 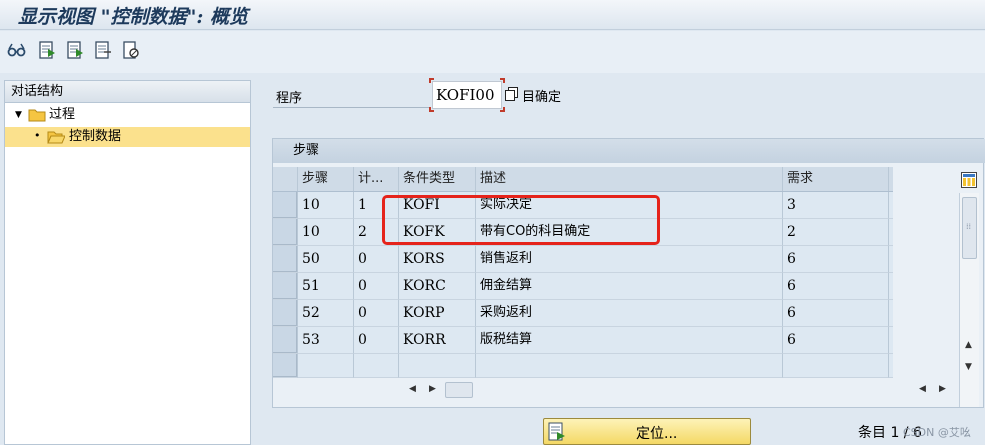 I want to click on watermark: CSDN @艾吆, so click(x=937, y=432).